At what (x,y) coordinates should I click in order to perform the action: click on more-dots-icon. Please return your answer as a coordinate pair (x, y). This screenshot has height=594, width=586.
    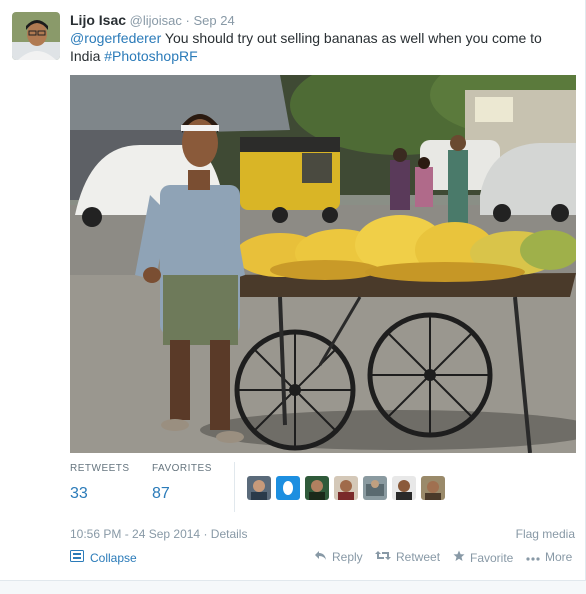
    Looking at the image, I should click on (533, 557).